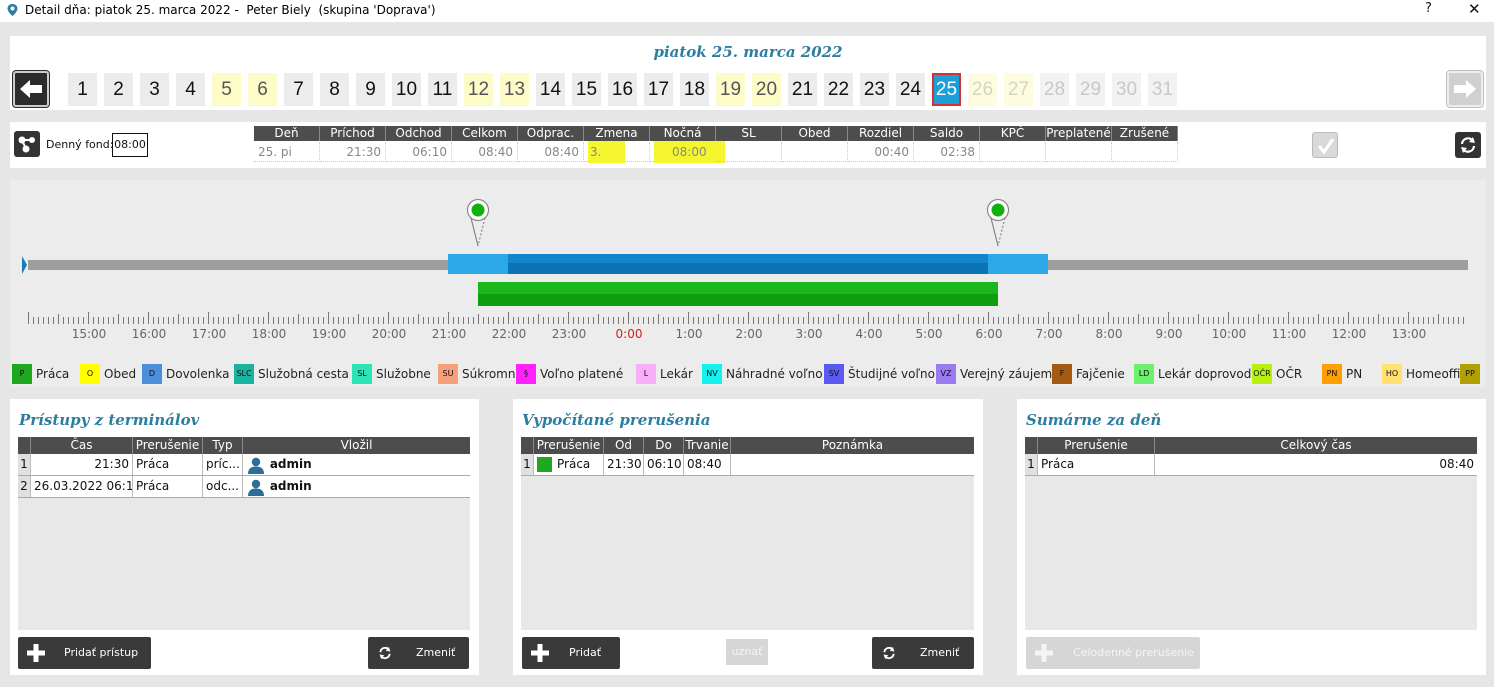 The image size is (1494, 687). Describe the element at coordinates (1044, 653) in the screenshot. I see `plus-icon` at that location.